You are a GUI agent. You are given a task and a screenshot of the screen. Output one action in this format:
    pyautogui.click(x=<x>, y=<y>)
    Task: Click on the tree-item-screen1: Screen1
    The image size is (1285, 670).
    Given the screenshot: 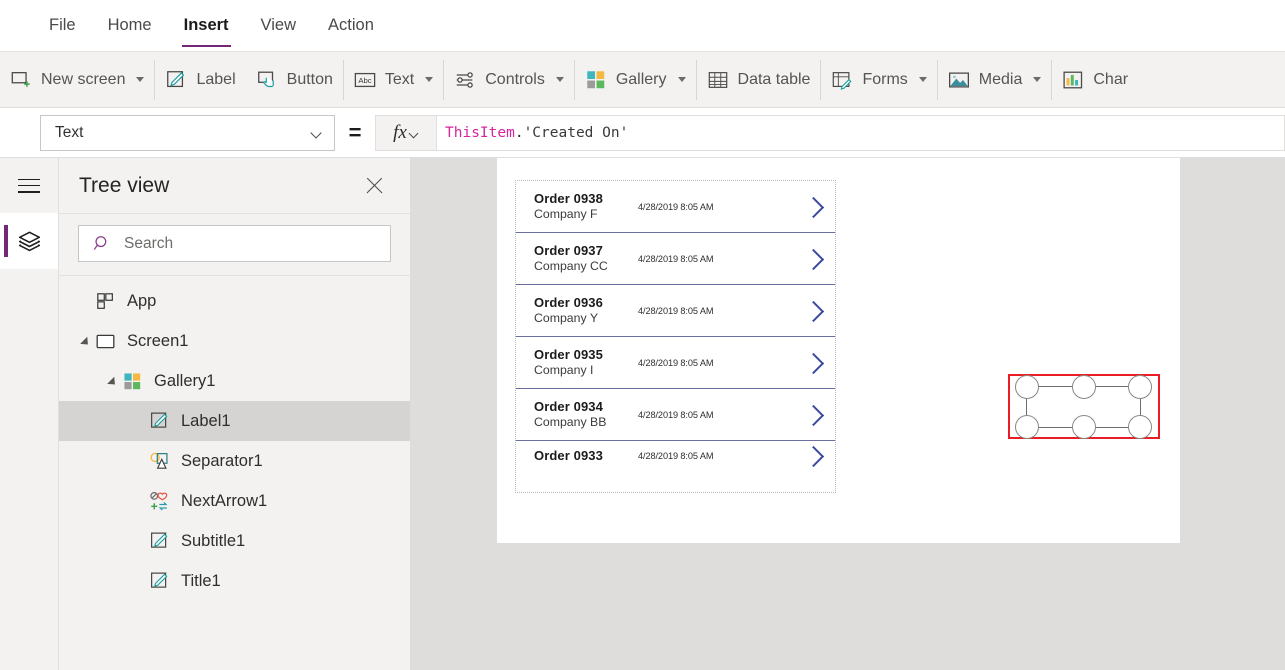 What is the action you would take?
    pyautogui.click(x=234, y=341)
    